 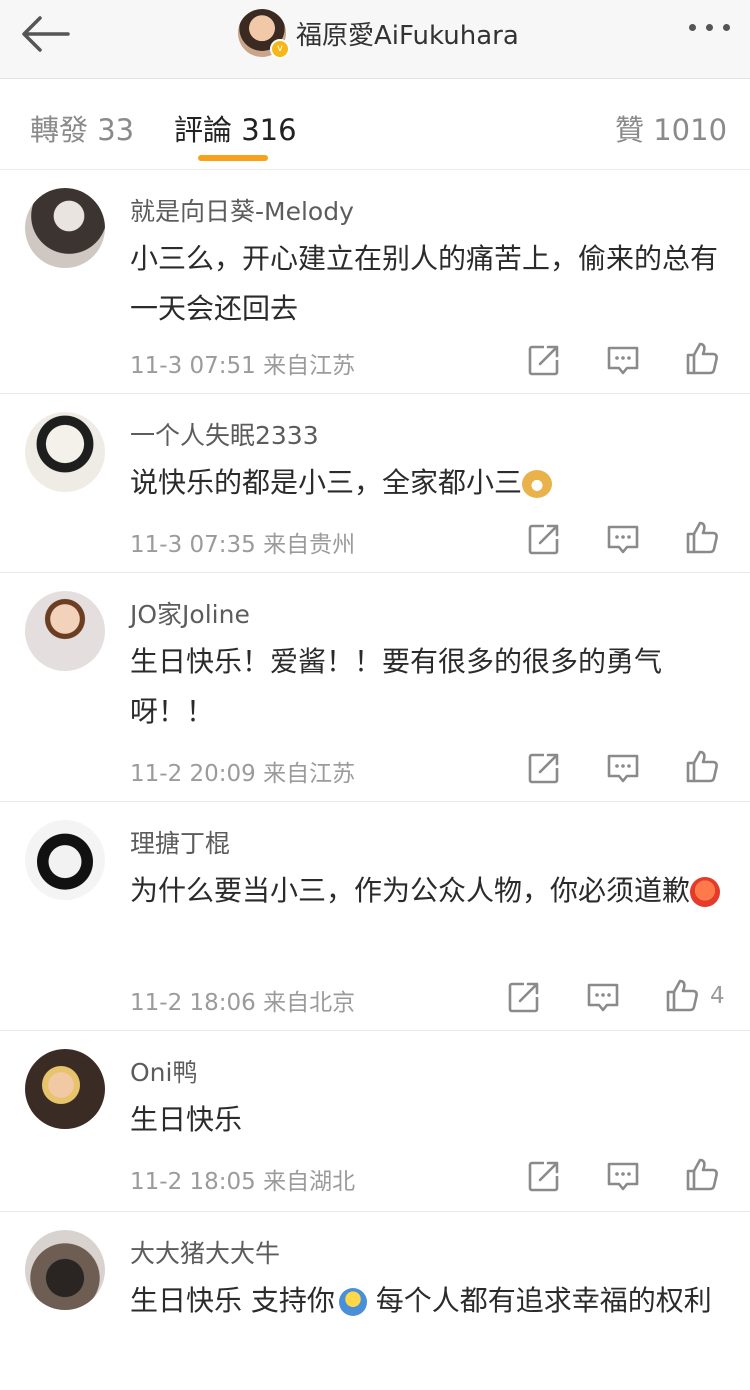 I want to click on comment-text: 说快乐的都是小三，全家都小三, so click(x=425, y=483).